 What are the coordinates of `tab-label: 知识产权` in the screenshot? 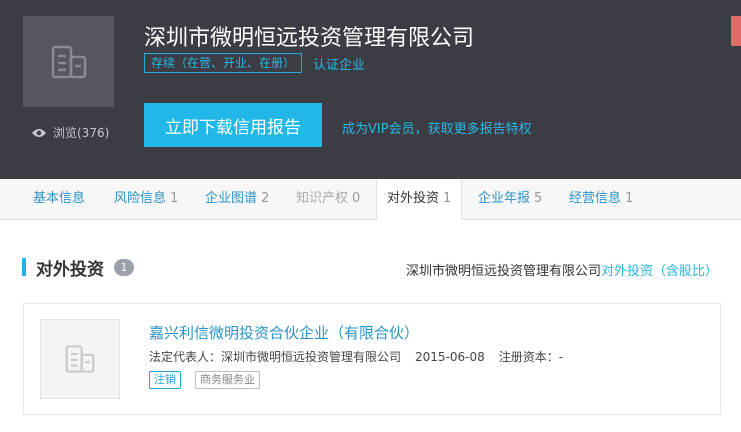 It's located at (322, 198).